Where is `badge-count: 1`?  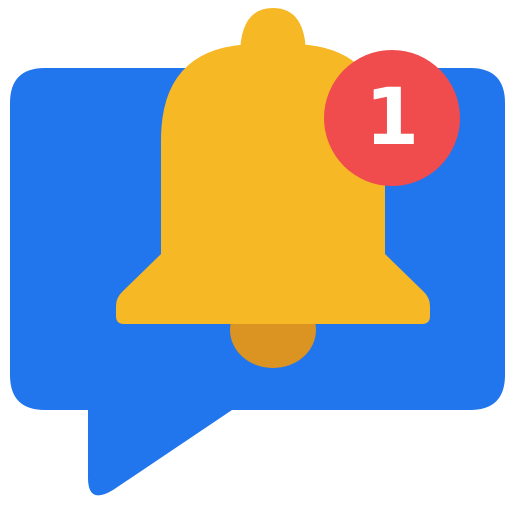 badge-count: 1 is located at coordinates (392, 118).